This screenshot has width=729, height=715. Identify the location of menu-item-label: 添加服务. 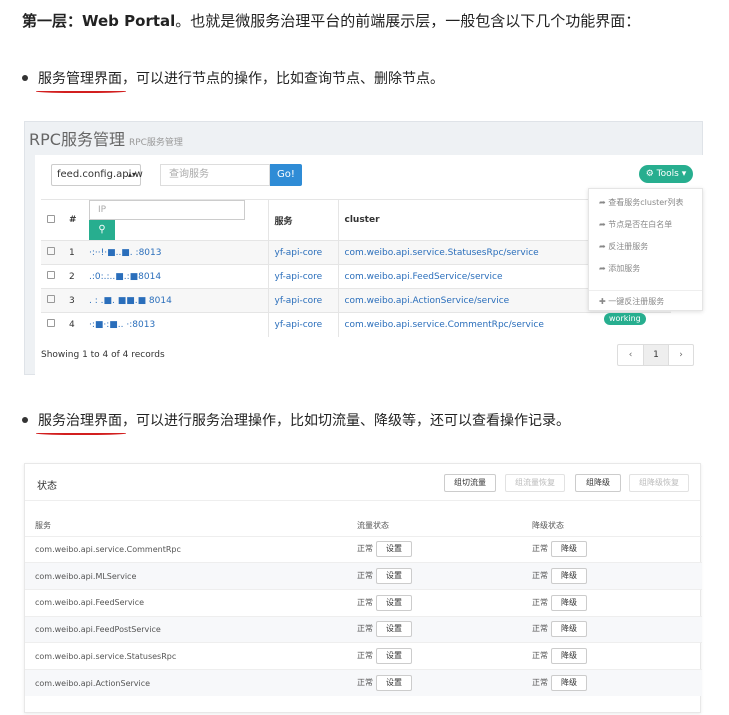
(624, 268).